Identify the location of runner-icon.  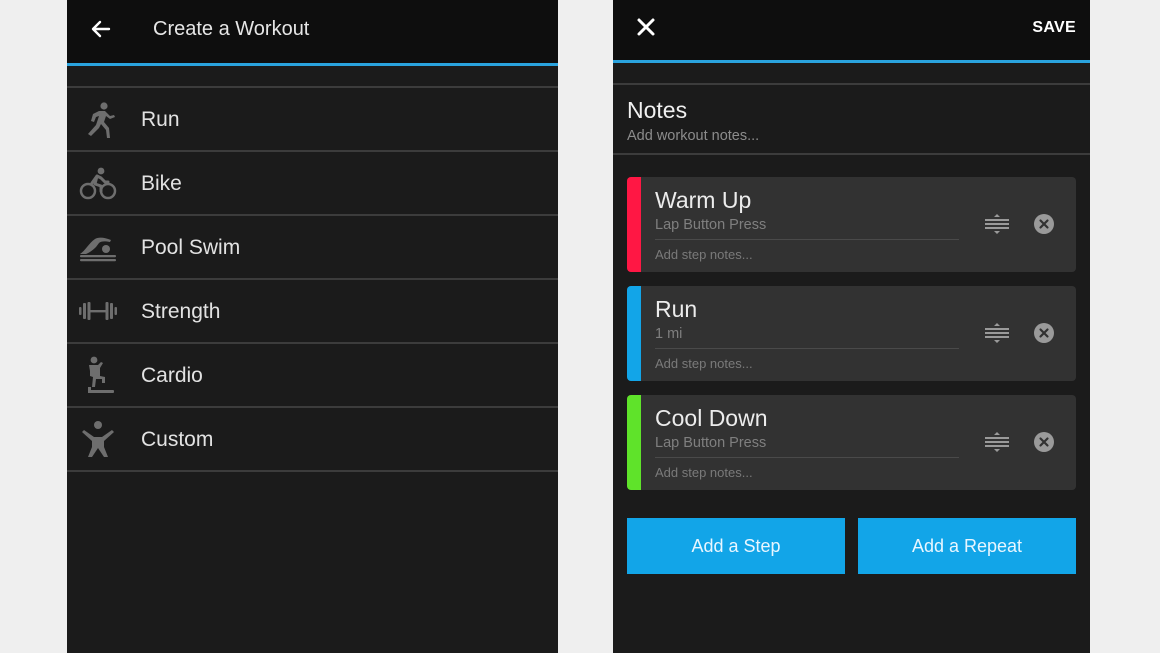
(101, 120).